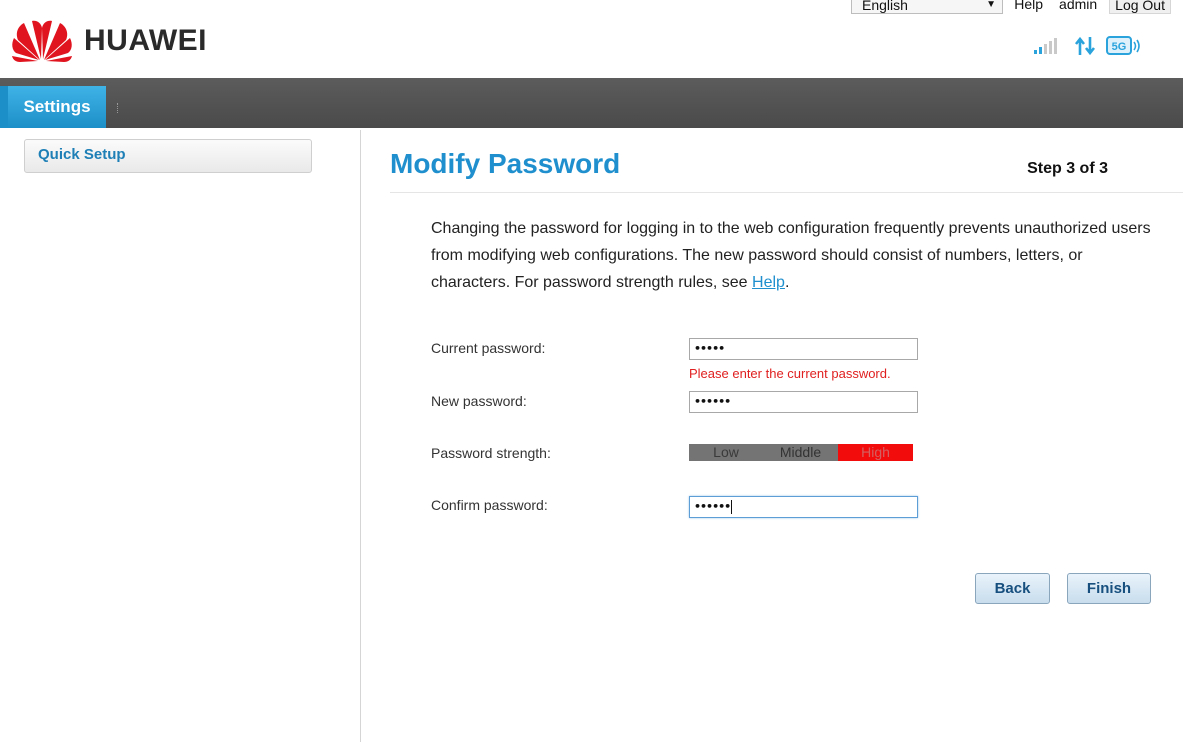  I want to click on 5g-network-icon: 5G, so click(1123, 45).